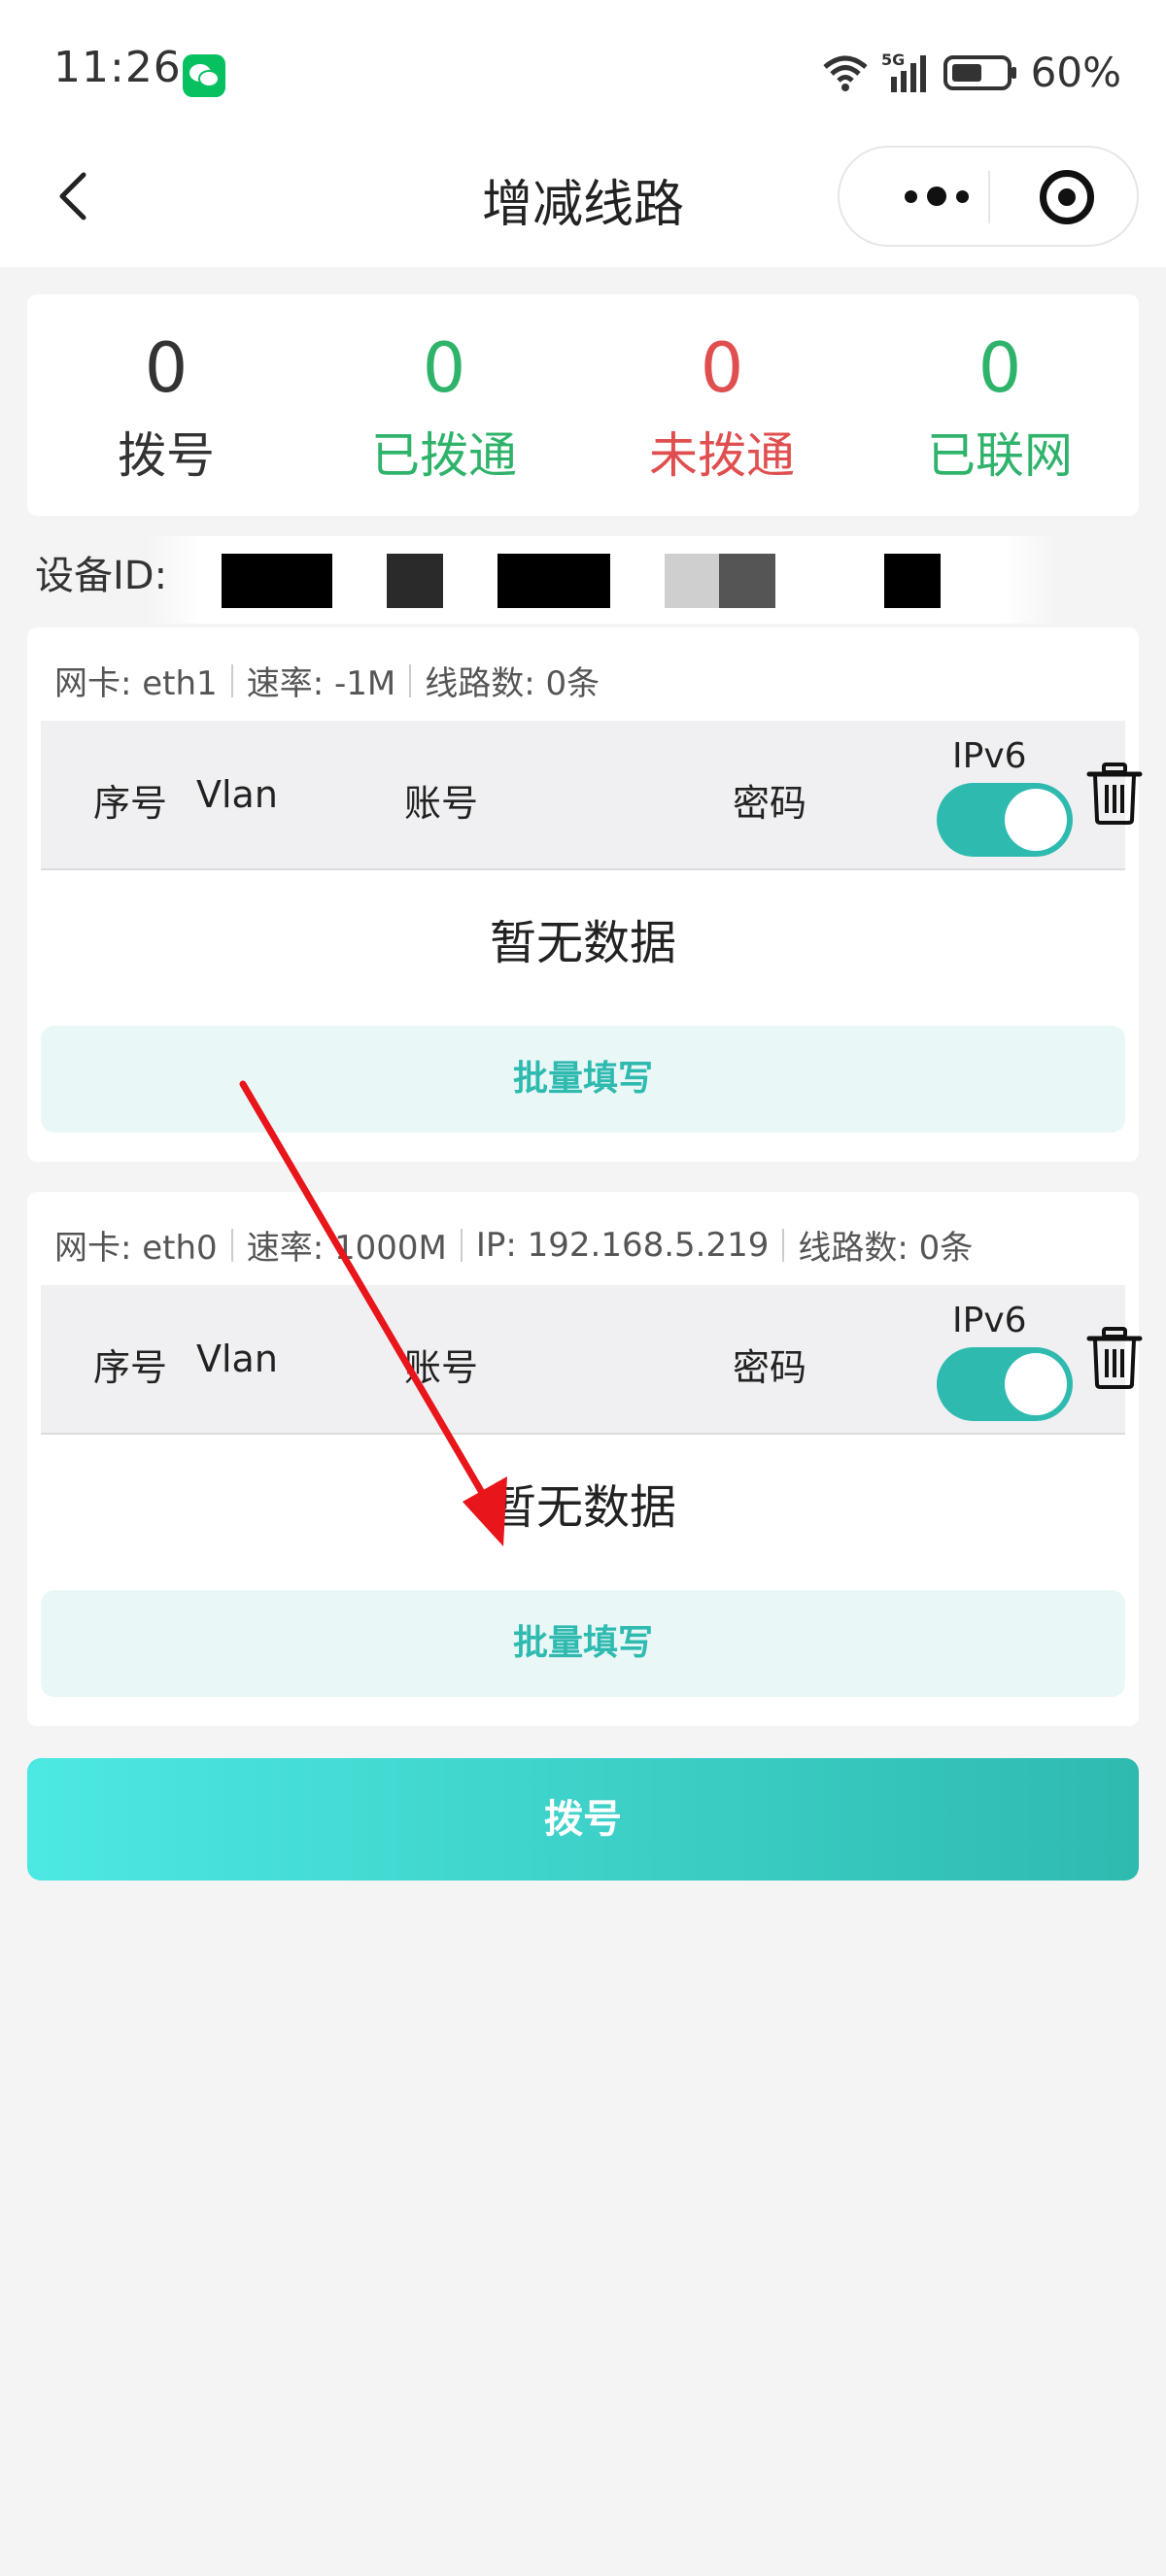 This screenshot has height=2576, width=1166. What do you see at coordinates (373, 1313) in the screenshot?
I see `annotation-arrow` at bounding box center [373, 1313].